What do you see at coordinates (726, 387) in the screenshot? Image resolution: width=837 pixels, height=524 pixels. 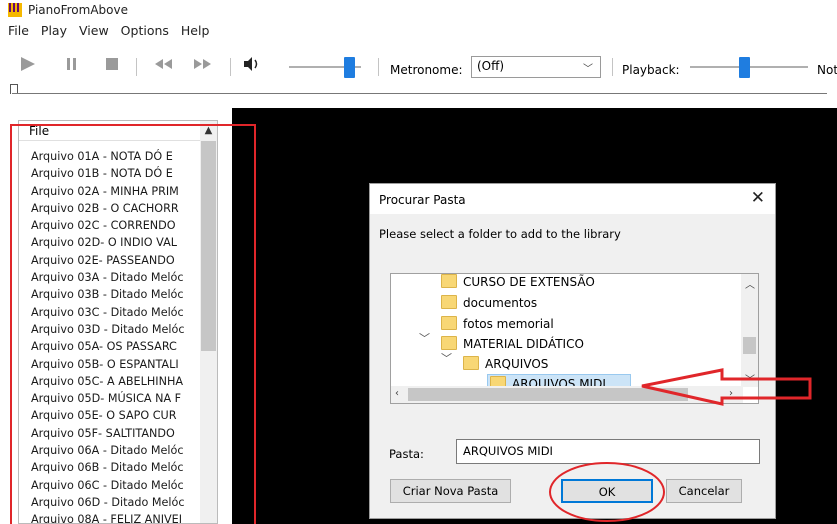 I see `red-arrow-annotation` at bounding box center [726, 387].